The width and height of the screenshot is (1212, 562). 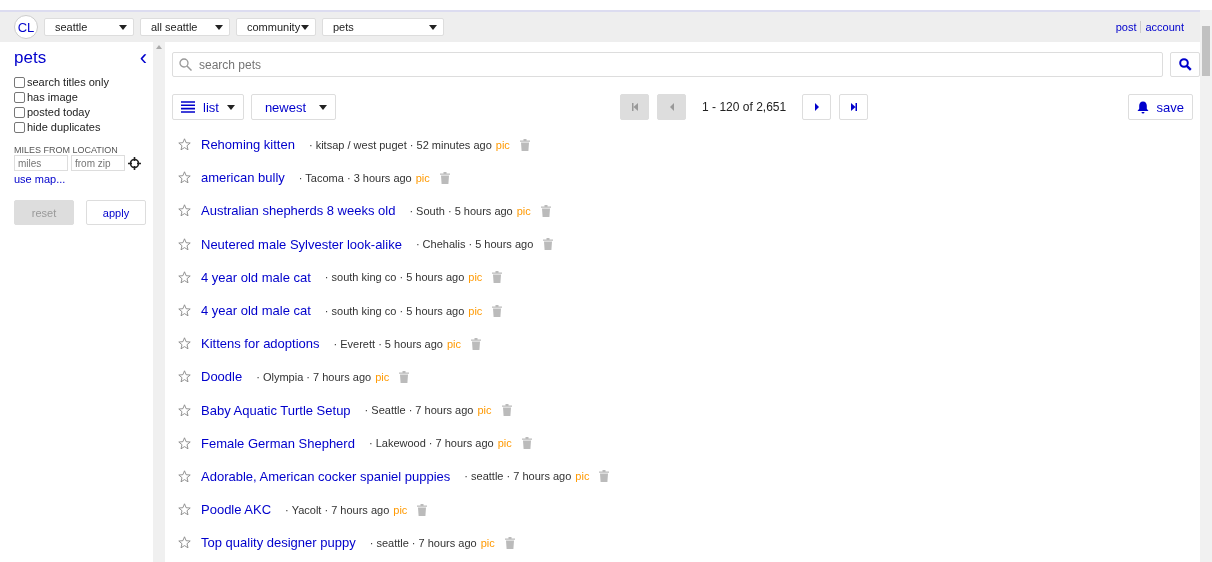 What do you see at coordinates (419, 410) in the screenshot?
I see `listing-meta: · Seattle · 7 hours ago` at bounding box center [419, 410].